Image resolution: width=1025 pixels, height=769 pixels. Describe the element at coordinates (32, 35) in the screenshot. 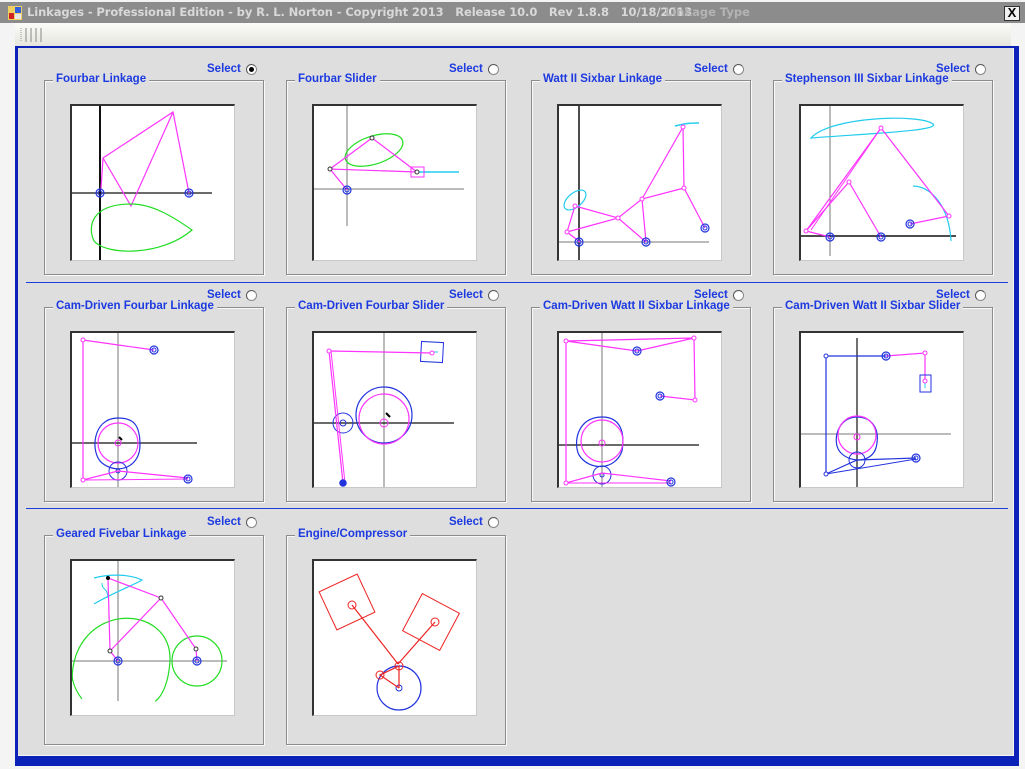

I see `toolbar-grip-icon` at that location.